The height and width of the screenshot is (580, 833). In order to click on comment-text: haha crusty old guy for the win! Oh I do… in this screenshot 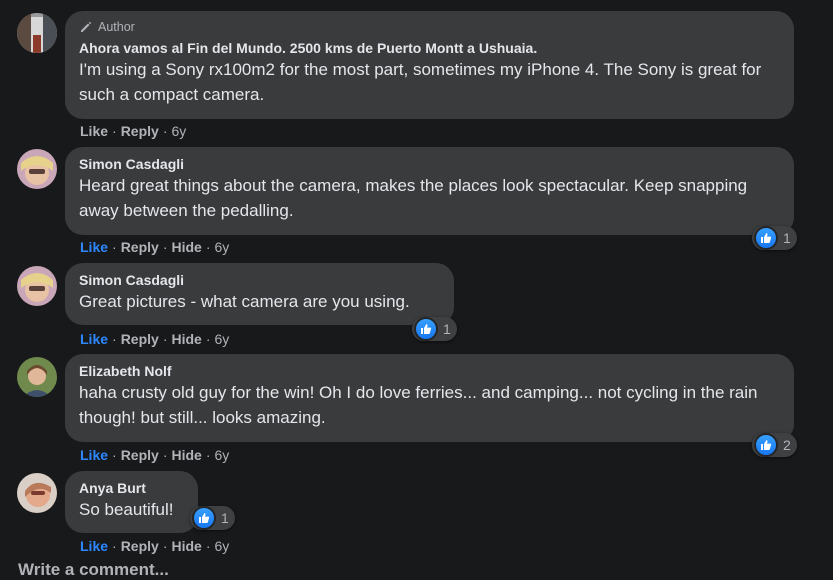, I will do `click(418, 405)`.